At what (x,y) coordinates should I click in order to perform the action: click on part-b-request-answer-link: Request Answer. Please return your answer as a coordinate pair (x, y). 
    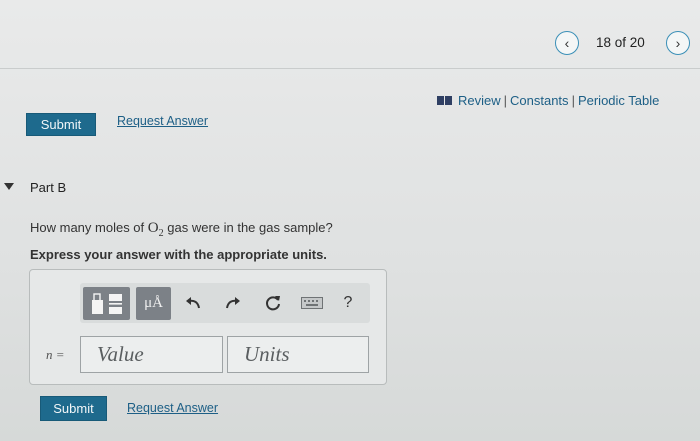
    Looking at the image, I should click on (172, 408).